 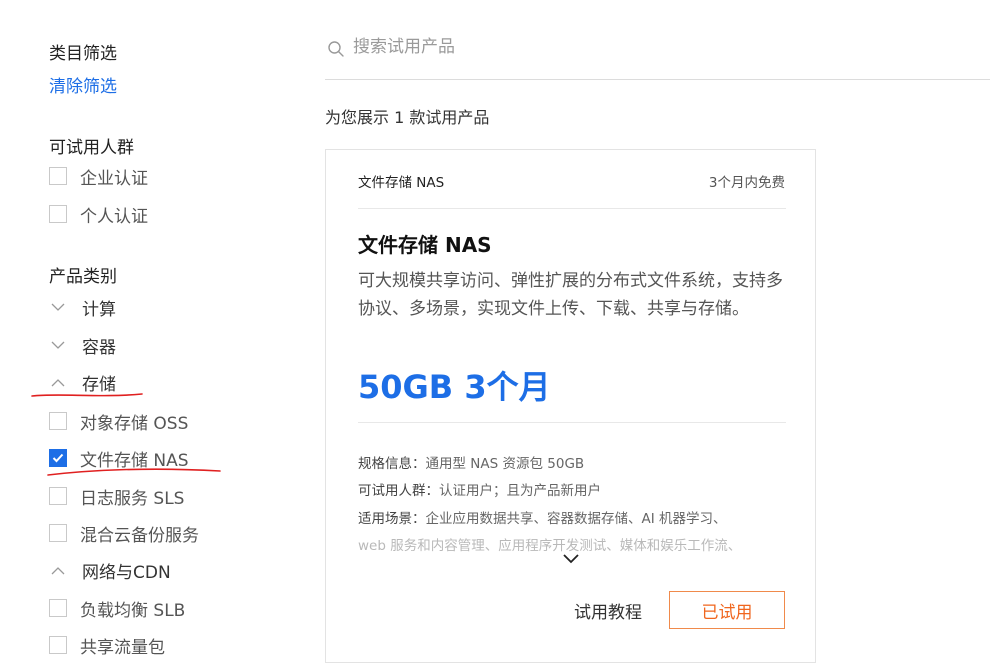 What do you see at coordinates (653, 47) in the screenshot?
I see `search-input` at bounding box center [653, 47].